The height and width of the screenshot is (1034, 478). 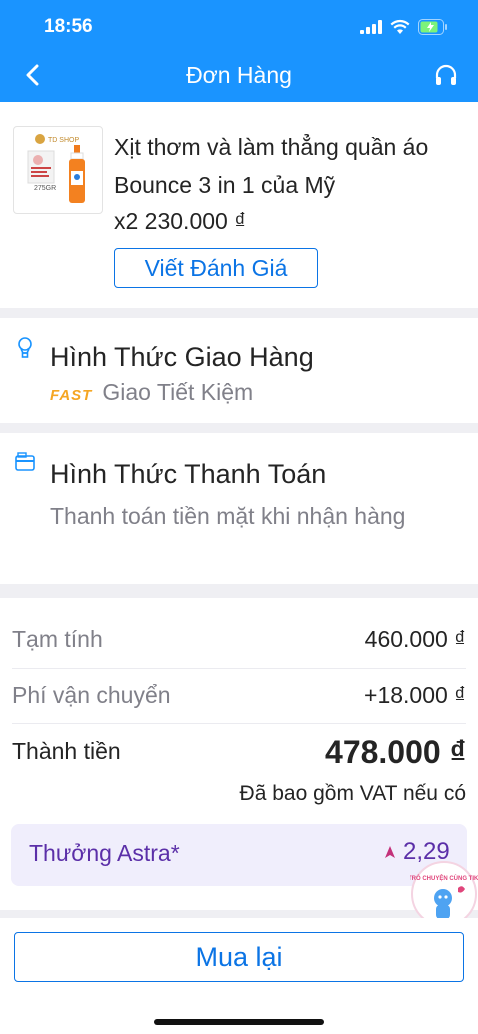 I want to click on signal-icon, so click(x=371, y=27).